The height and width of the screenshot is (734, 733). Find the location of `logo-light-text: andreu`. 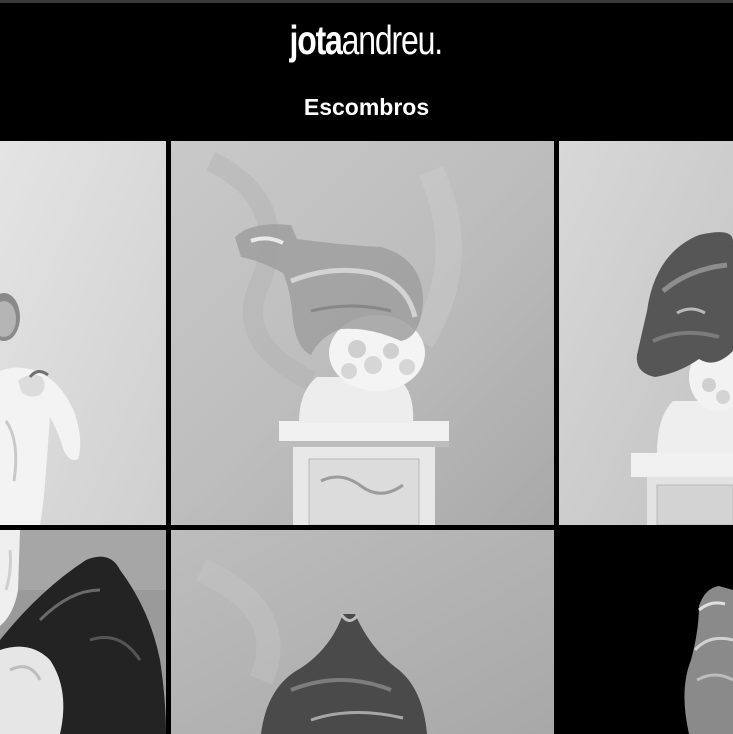

logo-light-text: andreu is located at coordinates (388, 40).